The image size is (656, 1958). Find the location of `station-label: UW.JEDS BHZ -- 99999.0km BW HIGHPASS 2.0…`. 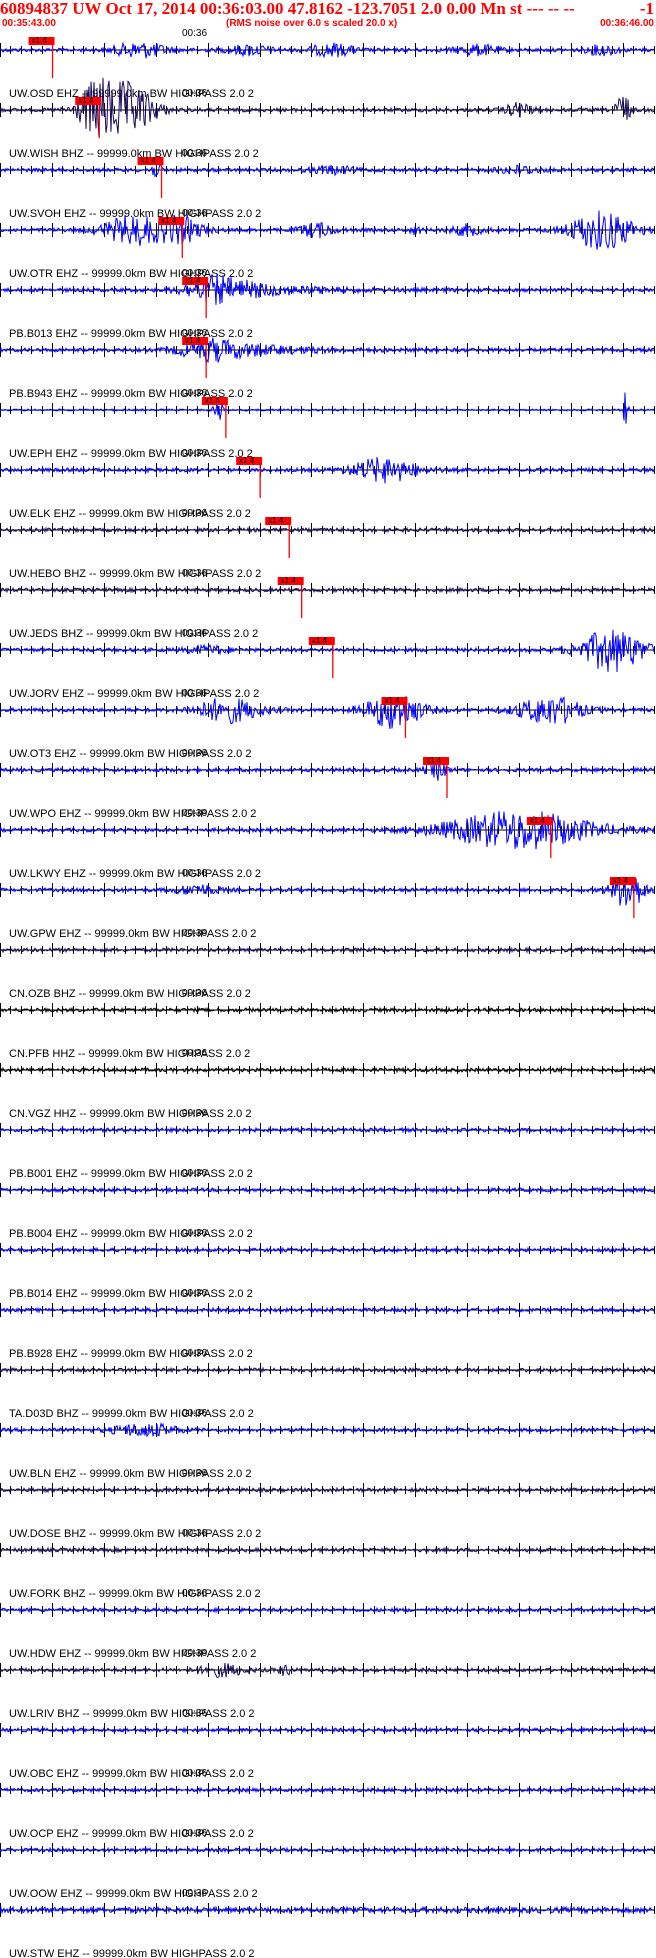

station-label: UW.JEDS BHZ -- 99999.0km BW HIGHPASS 2.0… is located at coordinates (133, 634).